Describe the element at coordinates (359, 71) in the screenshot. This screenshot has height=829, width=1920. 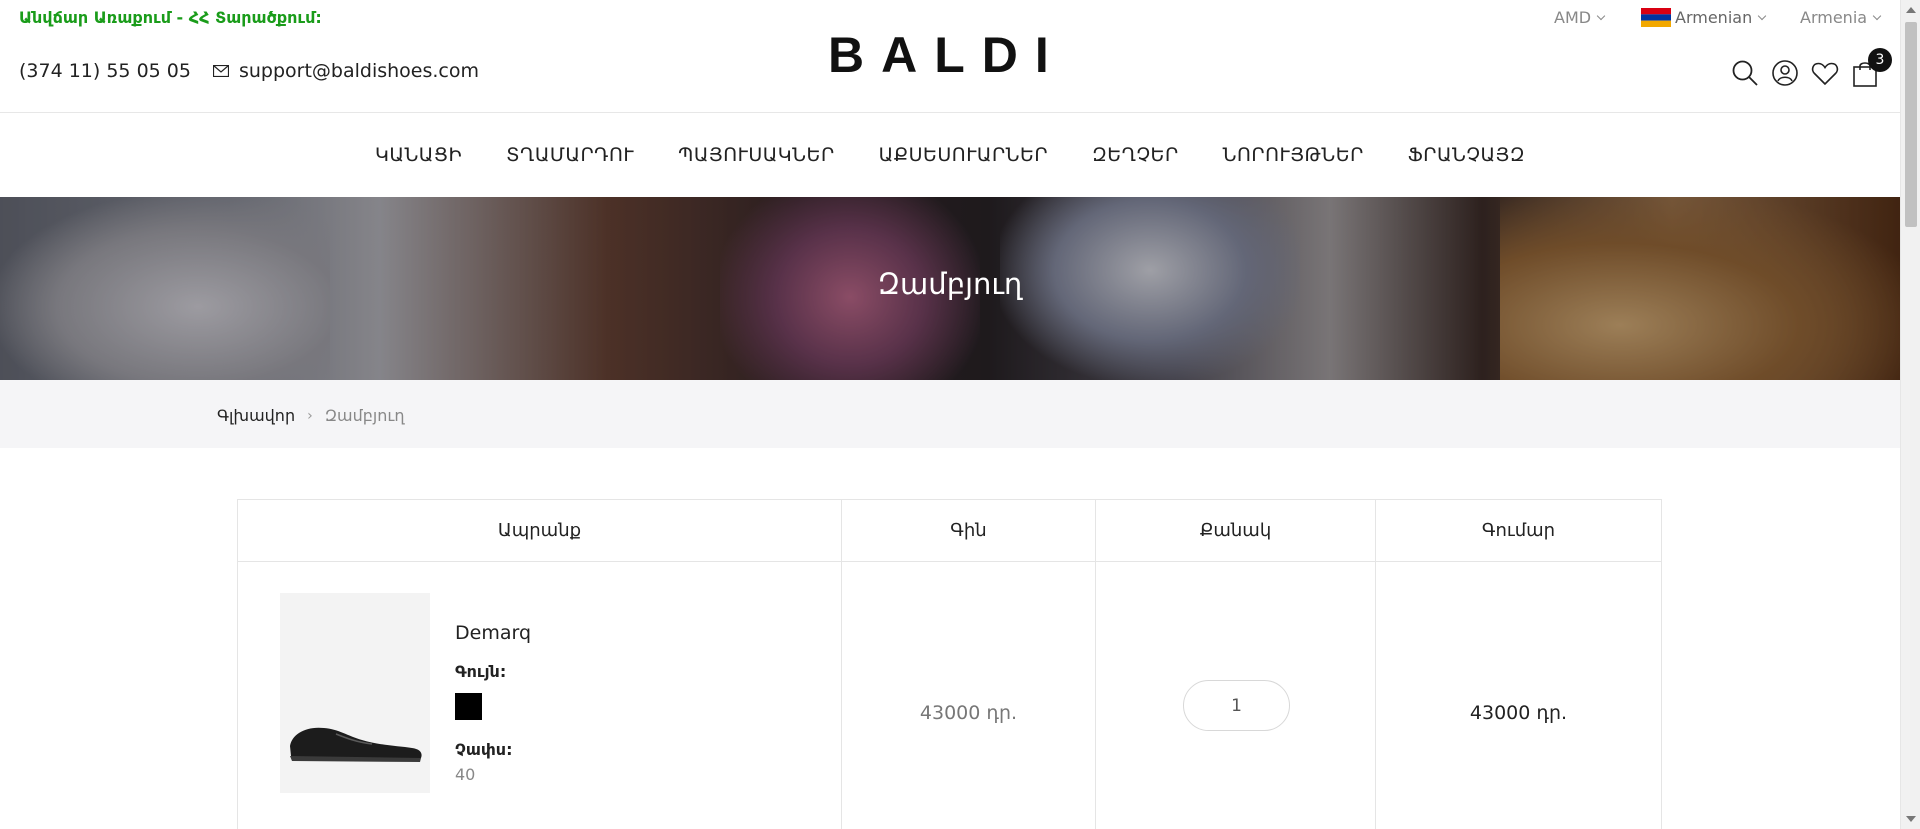
I see `support-email: support@baldishoes.com` at that location.